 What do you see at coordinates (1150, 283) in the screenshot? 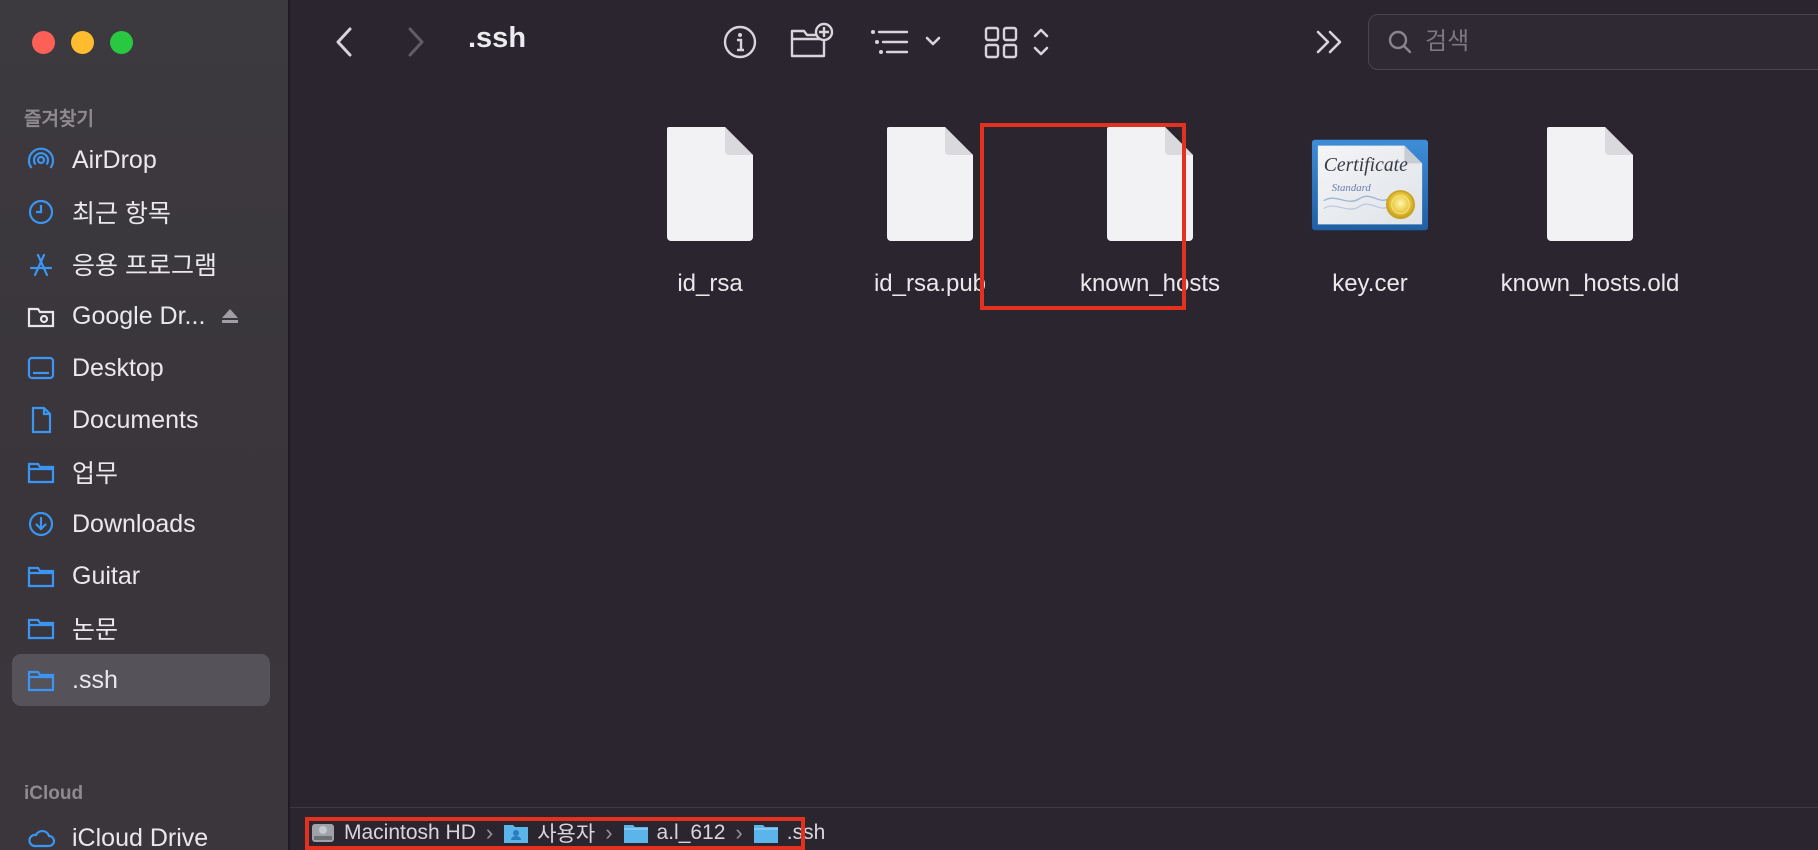
I see `file-name: known_hosts` at bounding box center [1150, 283].